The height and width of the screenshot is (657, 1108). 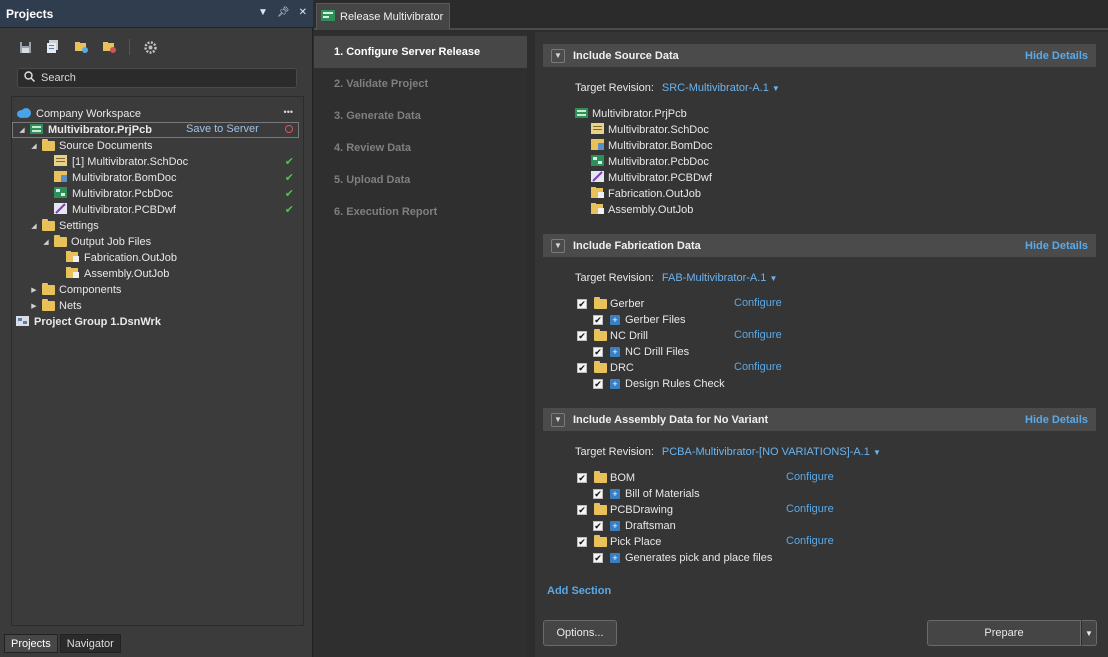 What do you see at coordinates (58, 78) in the screenshot?
I see `search-placeholder: Search` at bounding box center [58, 78].